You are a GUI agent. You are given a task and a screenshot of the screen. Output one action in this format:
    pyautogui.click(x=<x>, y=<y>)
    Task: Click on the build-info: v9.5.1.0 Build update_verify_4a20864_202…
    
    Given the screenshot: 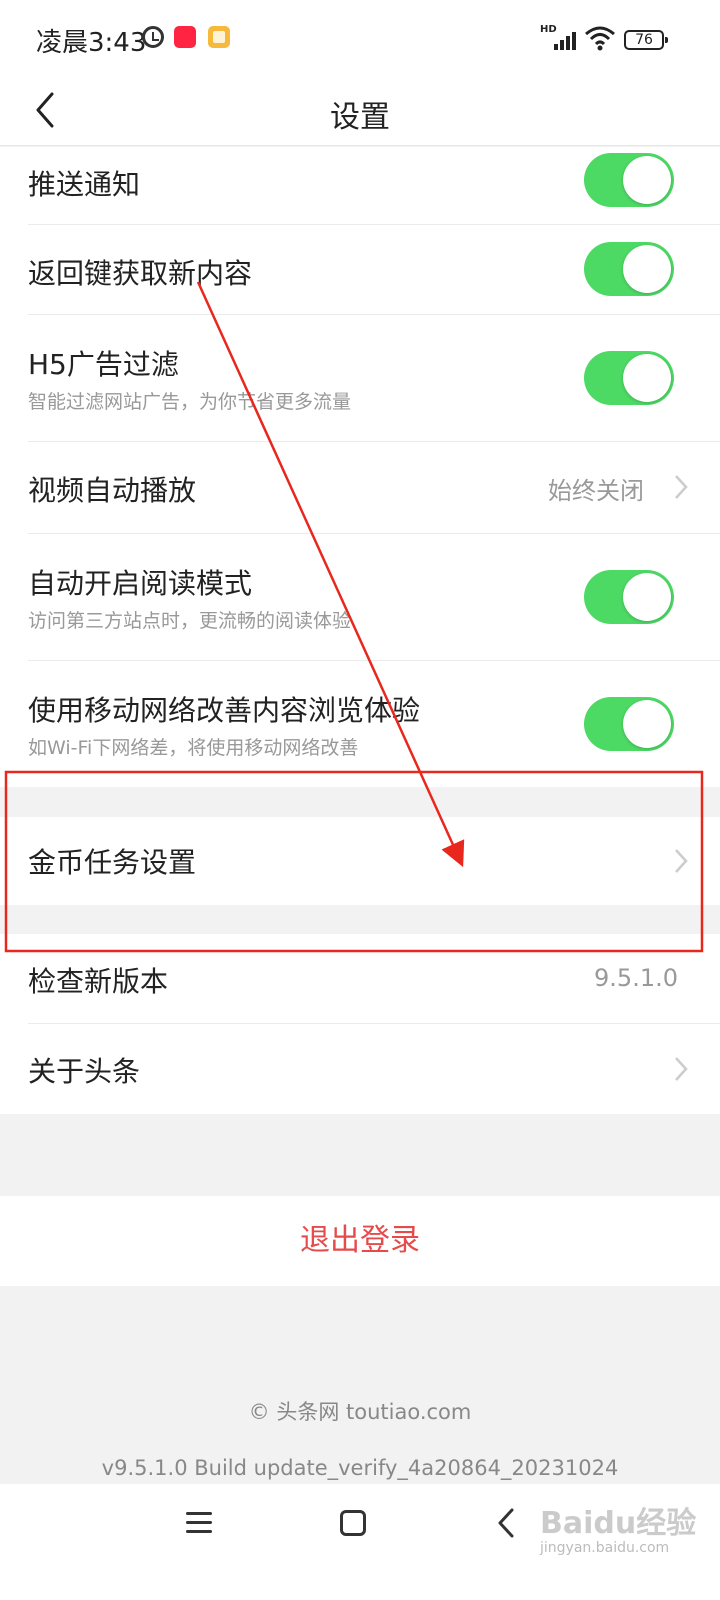 What is the action you would take?
    pyautogui.click(x=360, y=1468)
    